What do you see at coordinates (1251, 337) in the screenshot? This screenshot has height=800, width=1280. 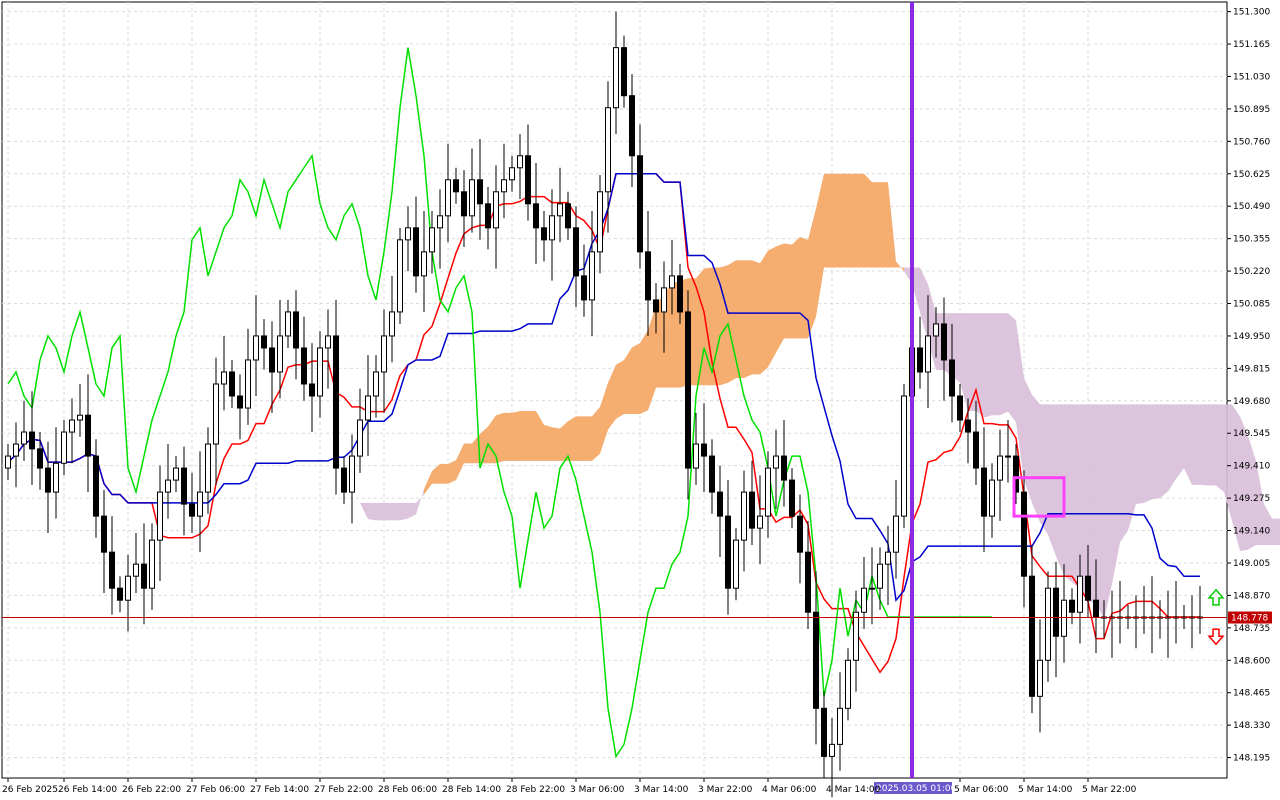 I see `y-tick-label: 149.950` at bounding box center [1251, 337].